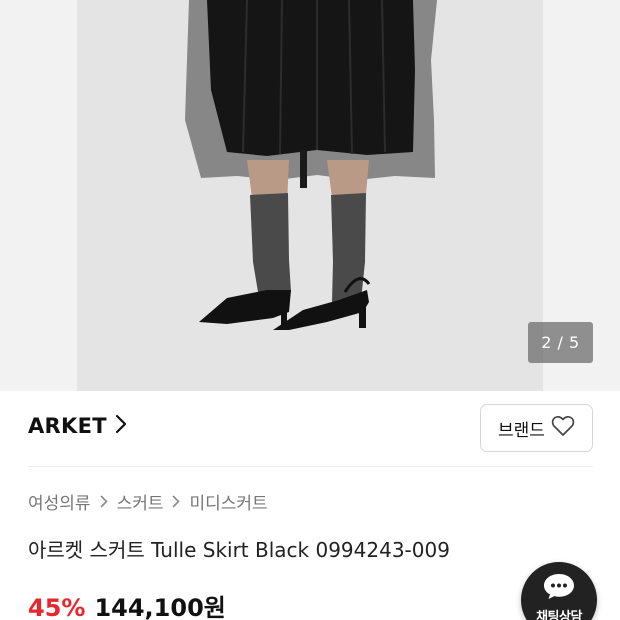 This screenshot has width=620, height=620. I want to click on brand-row: ARKET 브랜드, so click(310, 429).